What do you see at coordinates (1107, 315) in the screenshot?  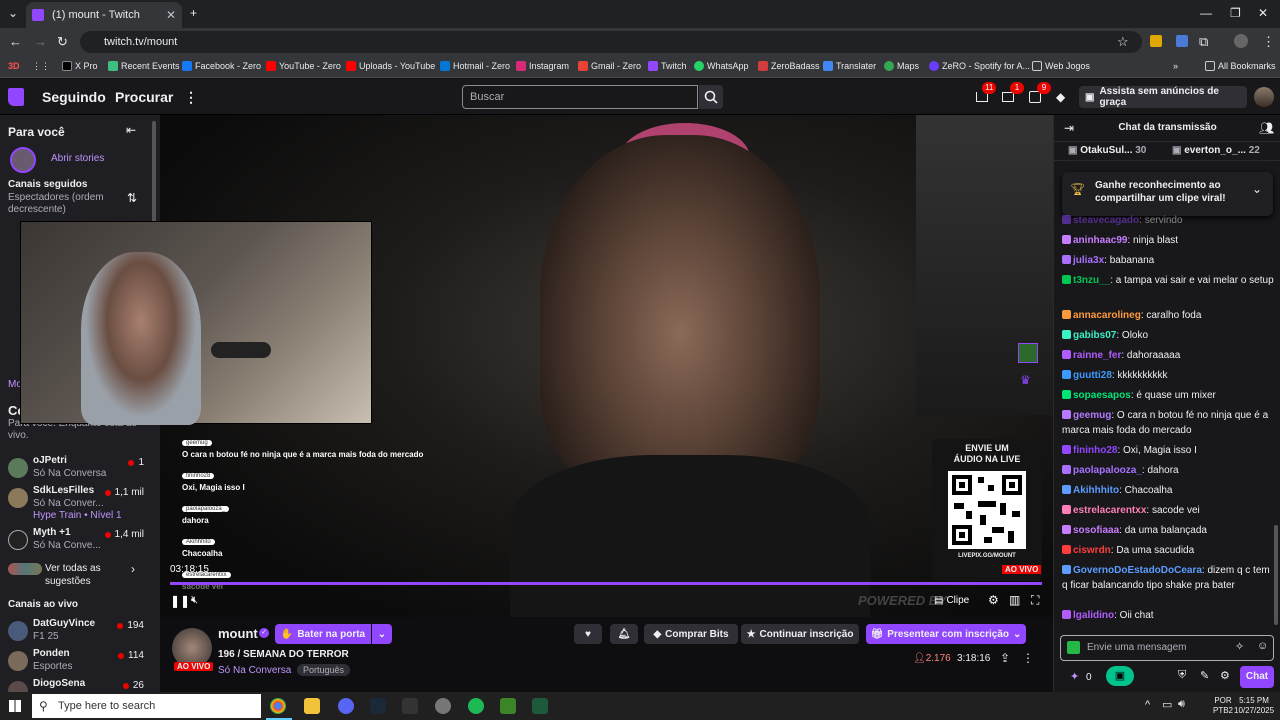 I see `chat-username: annacarolineg` at bounding box center [1107, 315].